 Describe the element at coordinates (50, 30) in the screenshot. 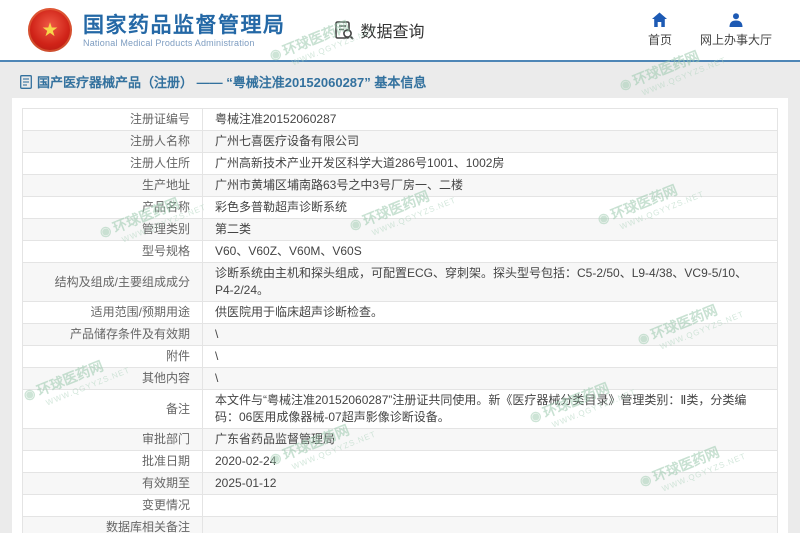

I see `national-emblem-icon: ★` at that location.